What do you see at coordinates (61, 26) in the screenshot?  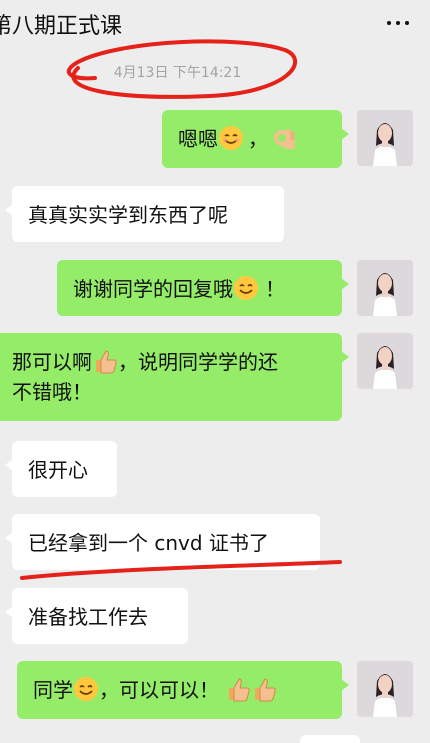 I see `chat-title: 第八期正式课` at bounding box center [61, 26].